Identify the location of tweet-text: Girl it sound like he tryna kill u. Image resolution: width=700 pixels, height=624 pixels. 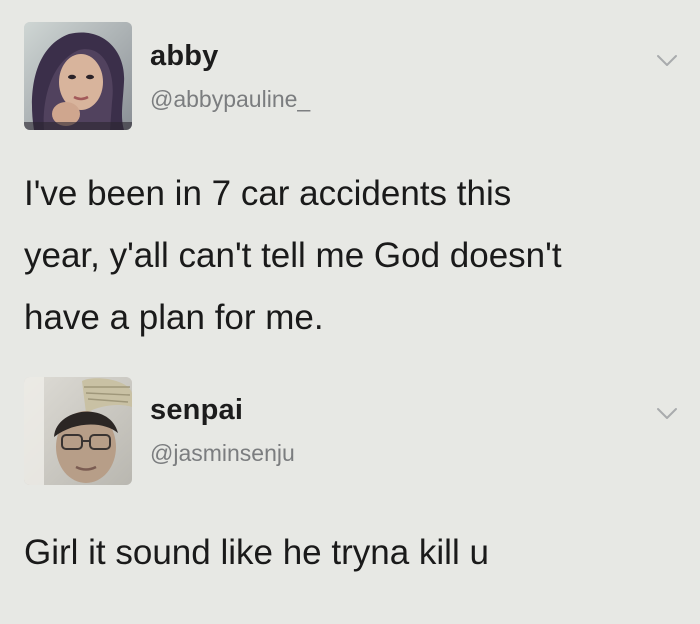
(256, 552).